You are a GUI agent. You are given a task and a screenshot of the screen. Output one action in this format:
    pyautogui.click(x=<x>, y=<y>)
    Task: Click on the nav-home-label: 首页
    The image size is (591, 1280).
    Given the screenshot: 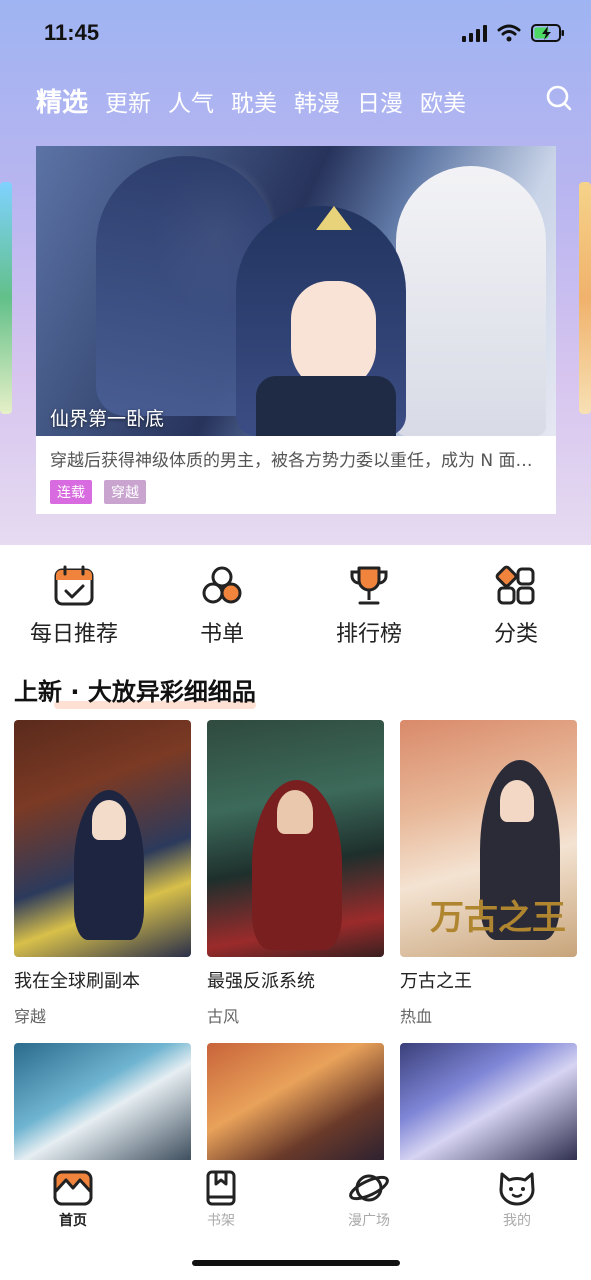 What is the action you would take?
    pyautogui.click(x=73, y=1221)
    